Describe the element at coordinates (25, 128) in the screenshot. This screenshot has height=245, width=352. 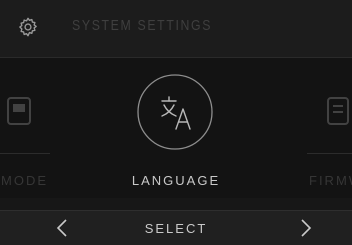
I see `carousel-item-mode: MODE` at that location.